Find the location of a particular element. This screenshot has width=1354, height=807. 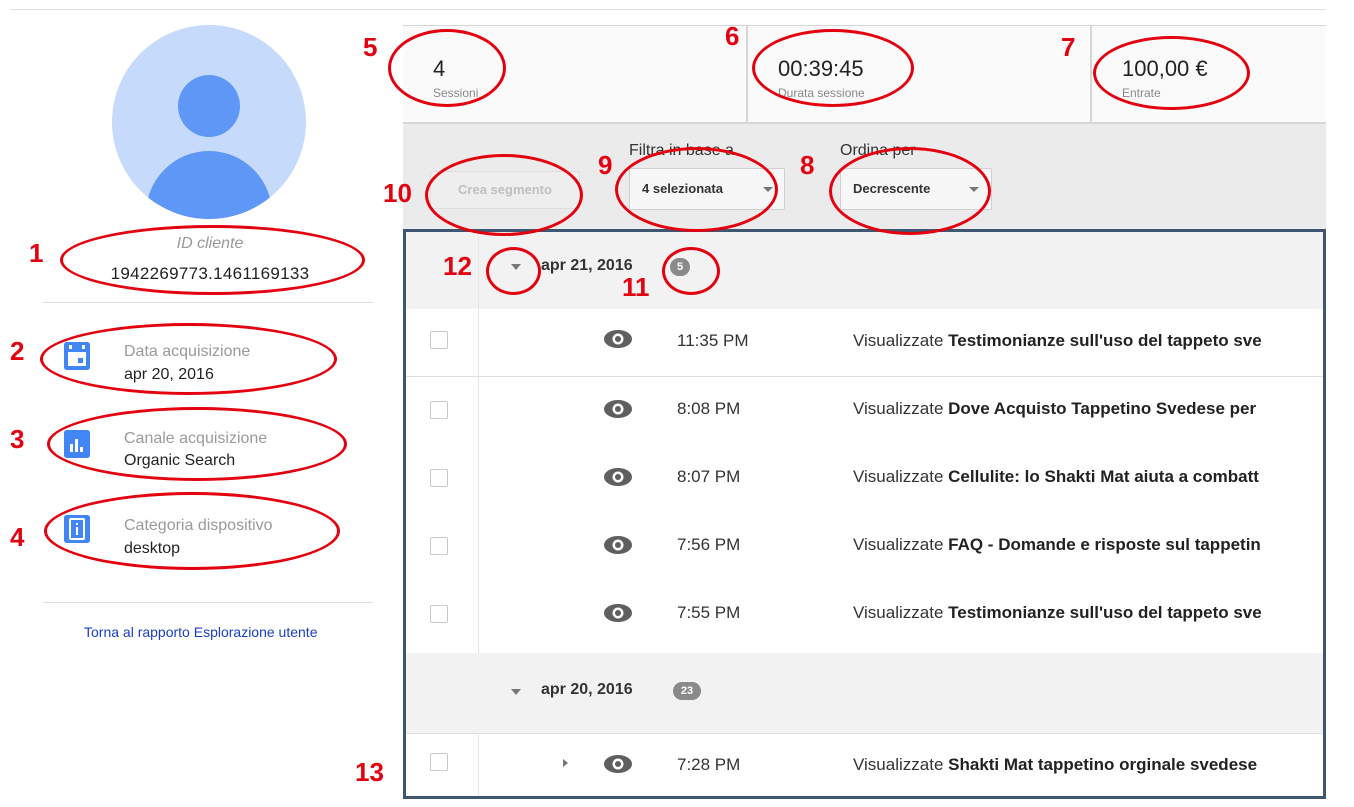

annotation-ellipse-sessions is located at coordinates (447, 68).